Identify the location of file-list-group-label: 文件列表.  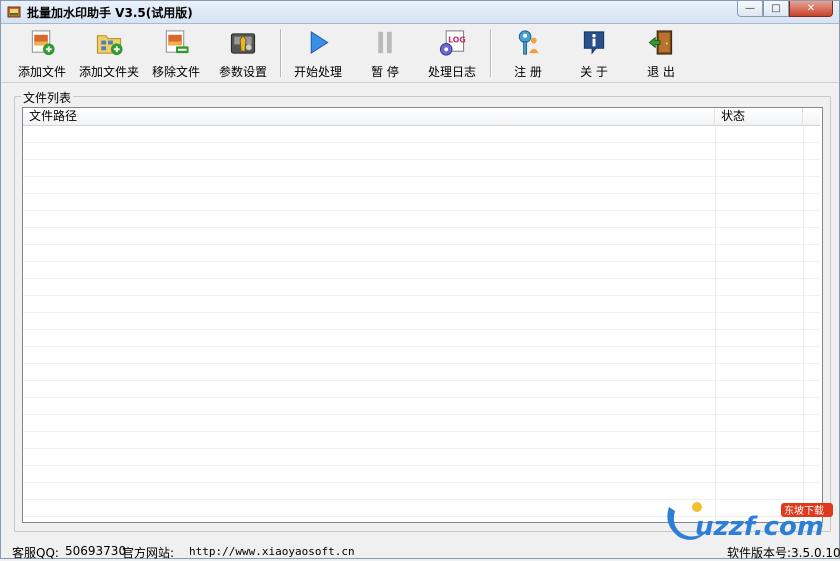
(47, 97).